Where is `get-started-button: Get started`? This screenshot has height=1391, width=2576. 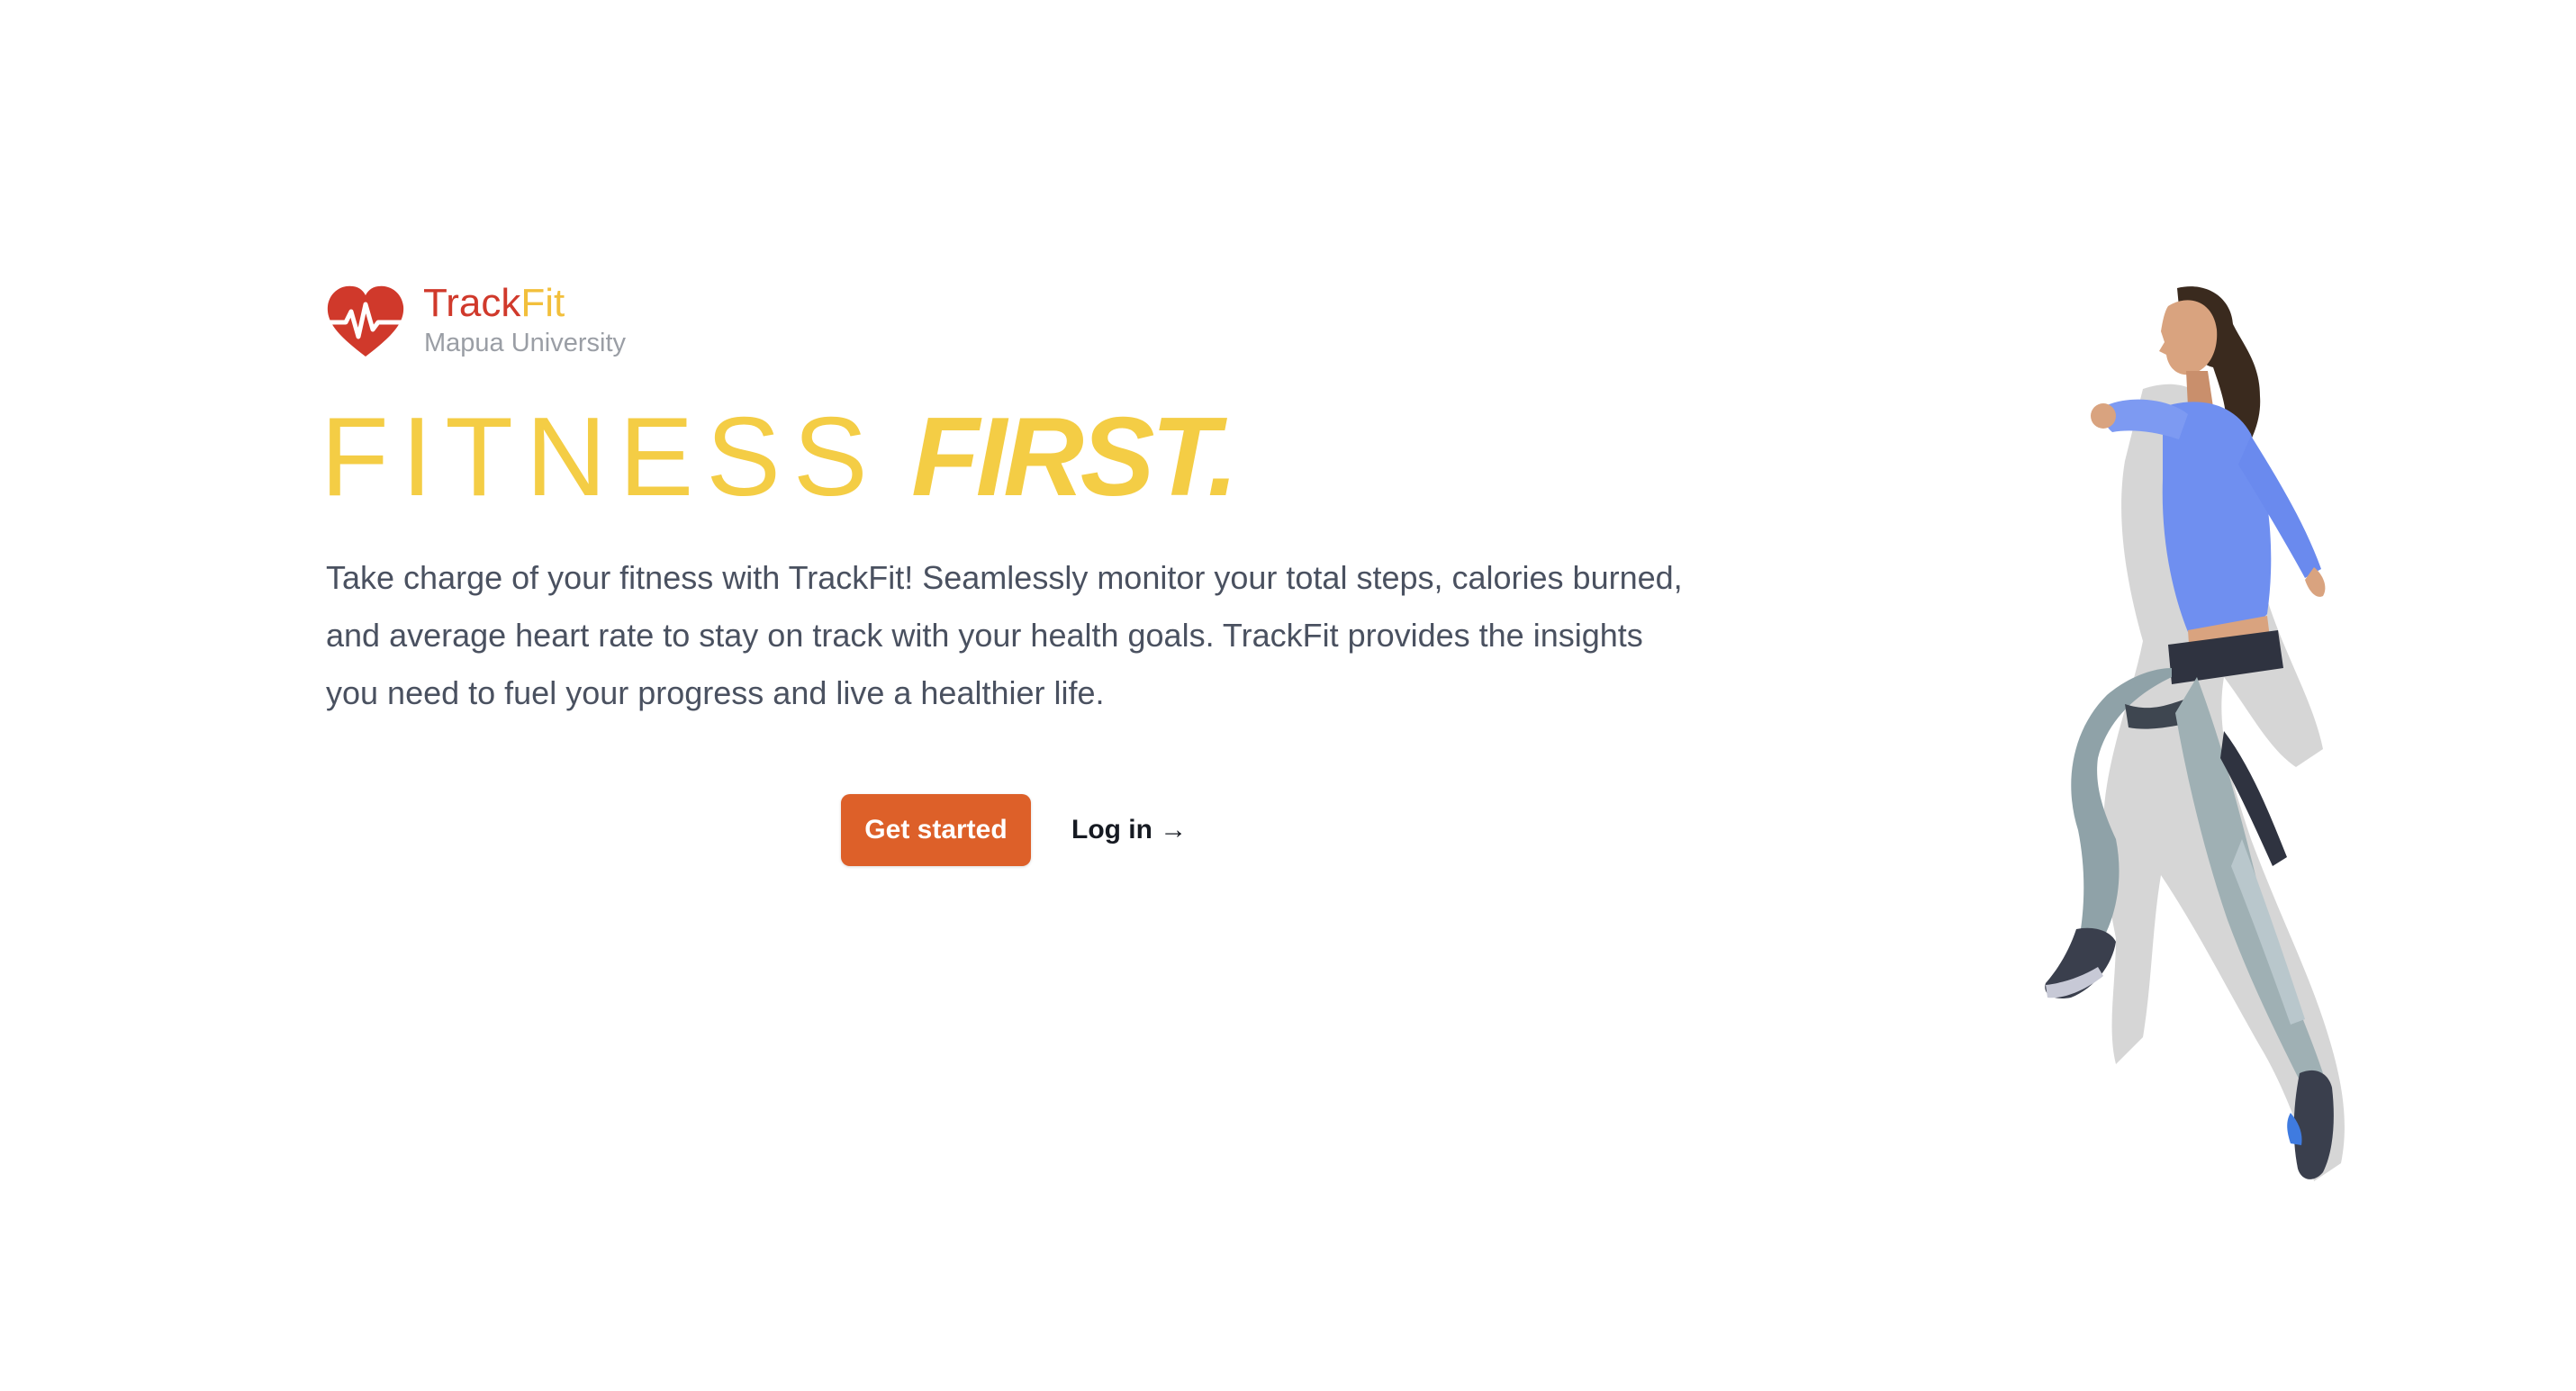
get-started-button: Get started is located at coordinates (936, 830).